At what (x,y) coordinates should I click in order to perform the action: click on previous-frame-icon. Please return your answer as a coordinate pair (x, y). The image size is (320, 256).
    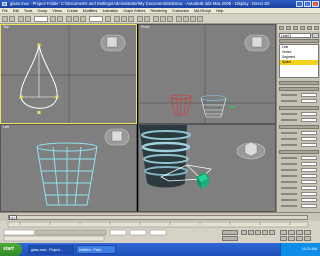
    Looking at the image, I should click on (251, 232).